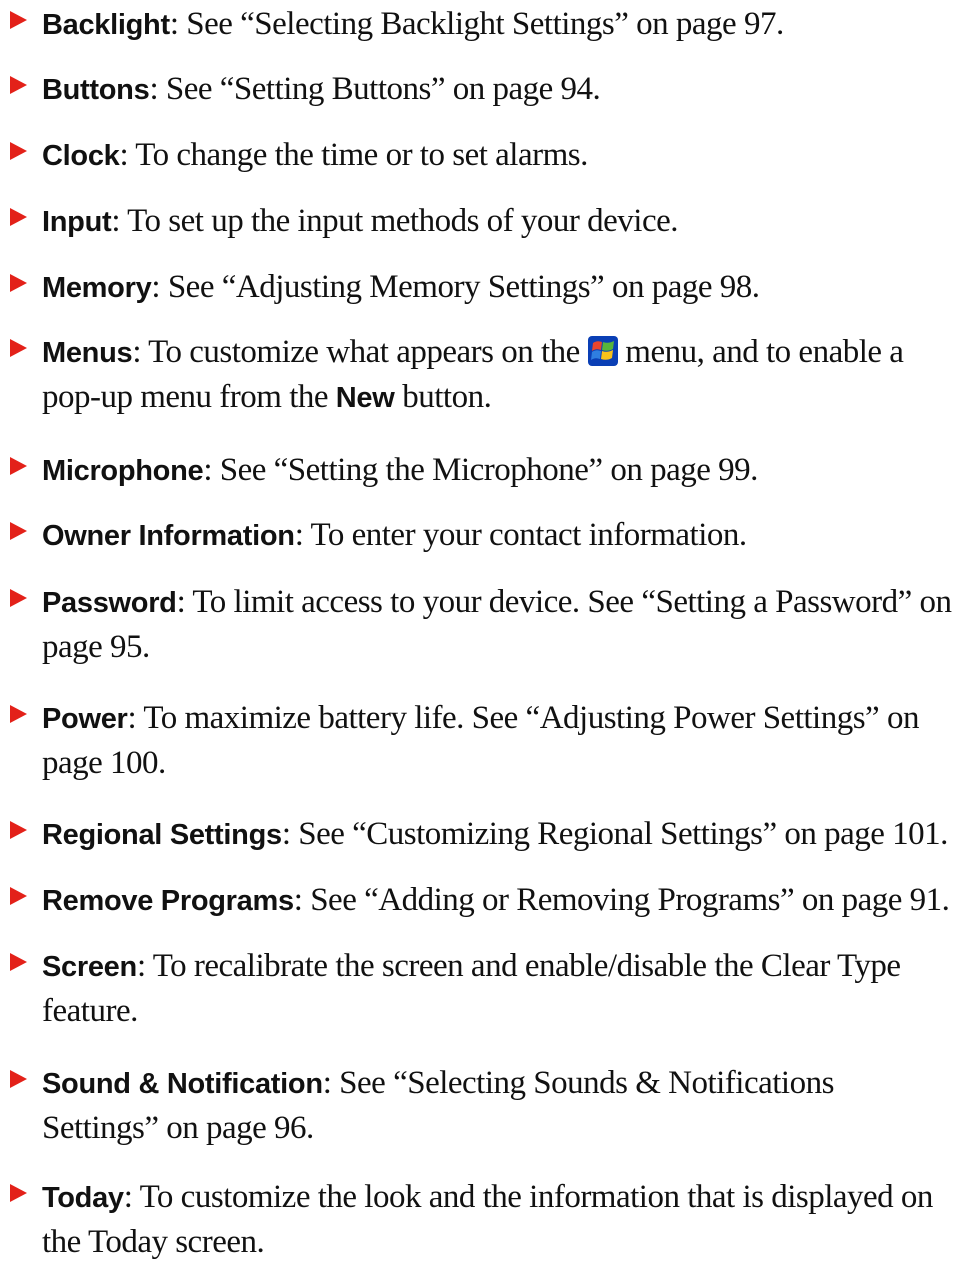 The width and height of the screenshot is (961, 1264). I want to click on item-term: Power, so click(85, 719).